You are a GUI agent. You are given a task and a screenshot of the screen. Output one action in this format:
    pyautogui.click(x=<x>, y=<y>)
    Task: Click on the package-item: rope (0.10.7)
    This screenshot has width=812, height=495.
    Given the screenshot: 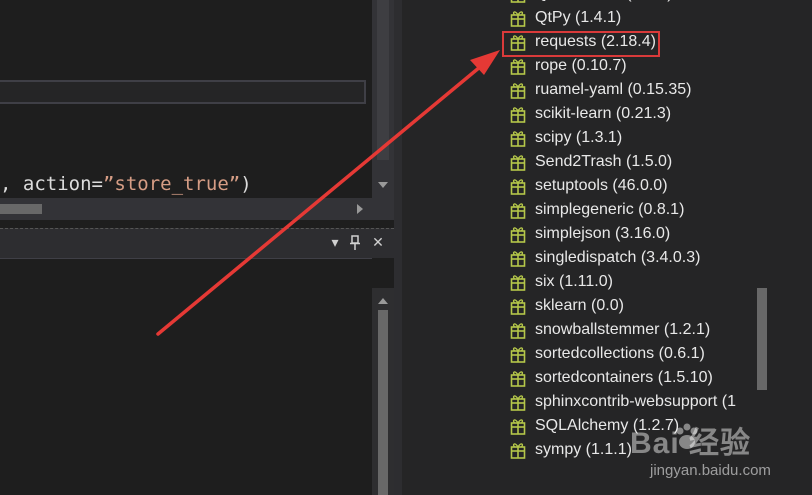 What is the action you would take?
    pyautogui.click(x=623, y=66)
    